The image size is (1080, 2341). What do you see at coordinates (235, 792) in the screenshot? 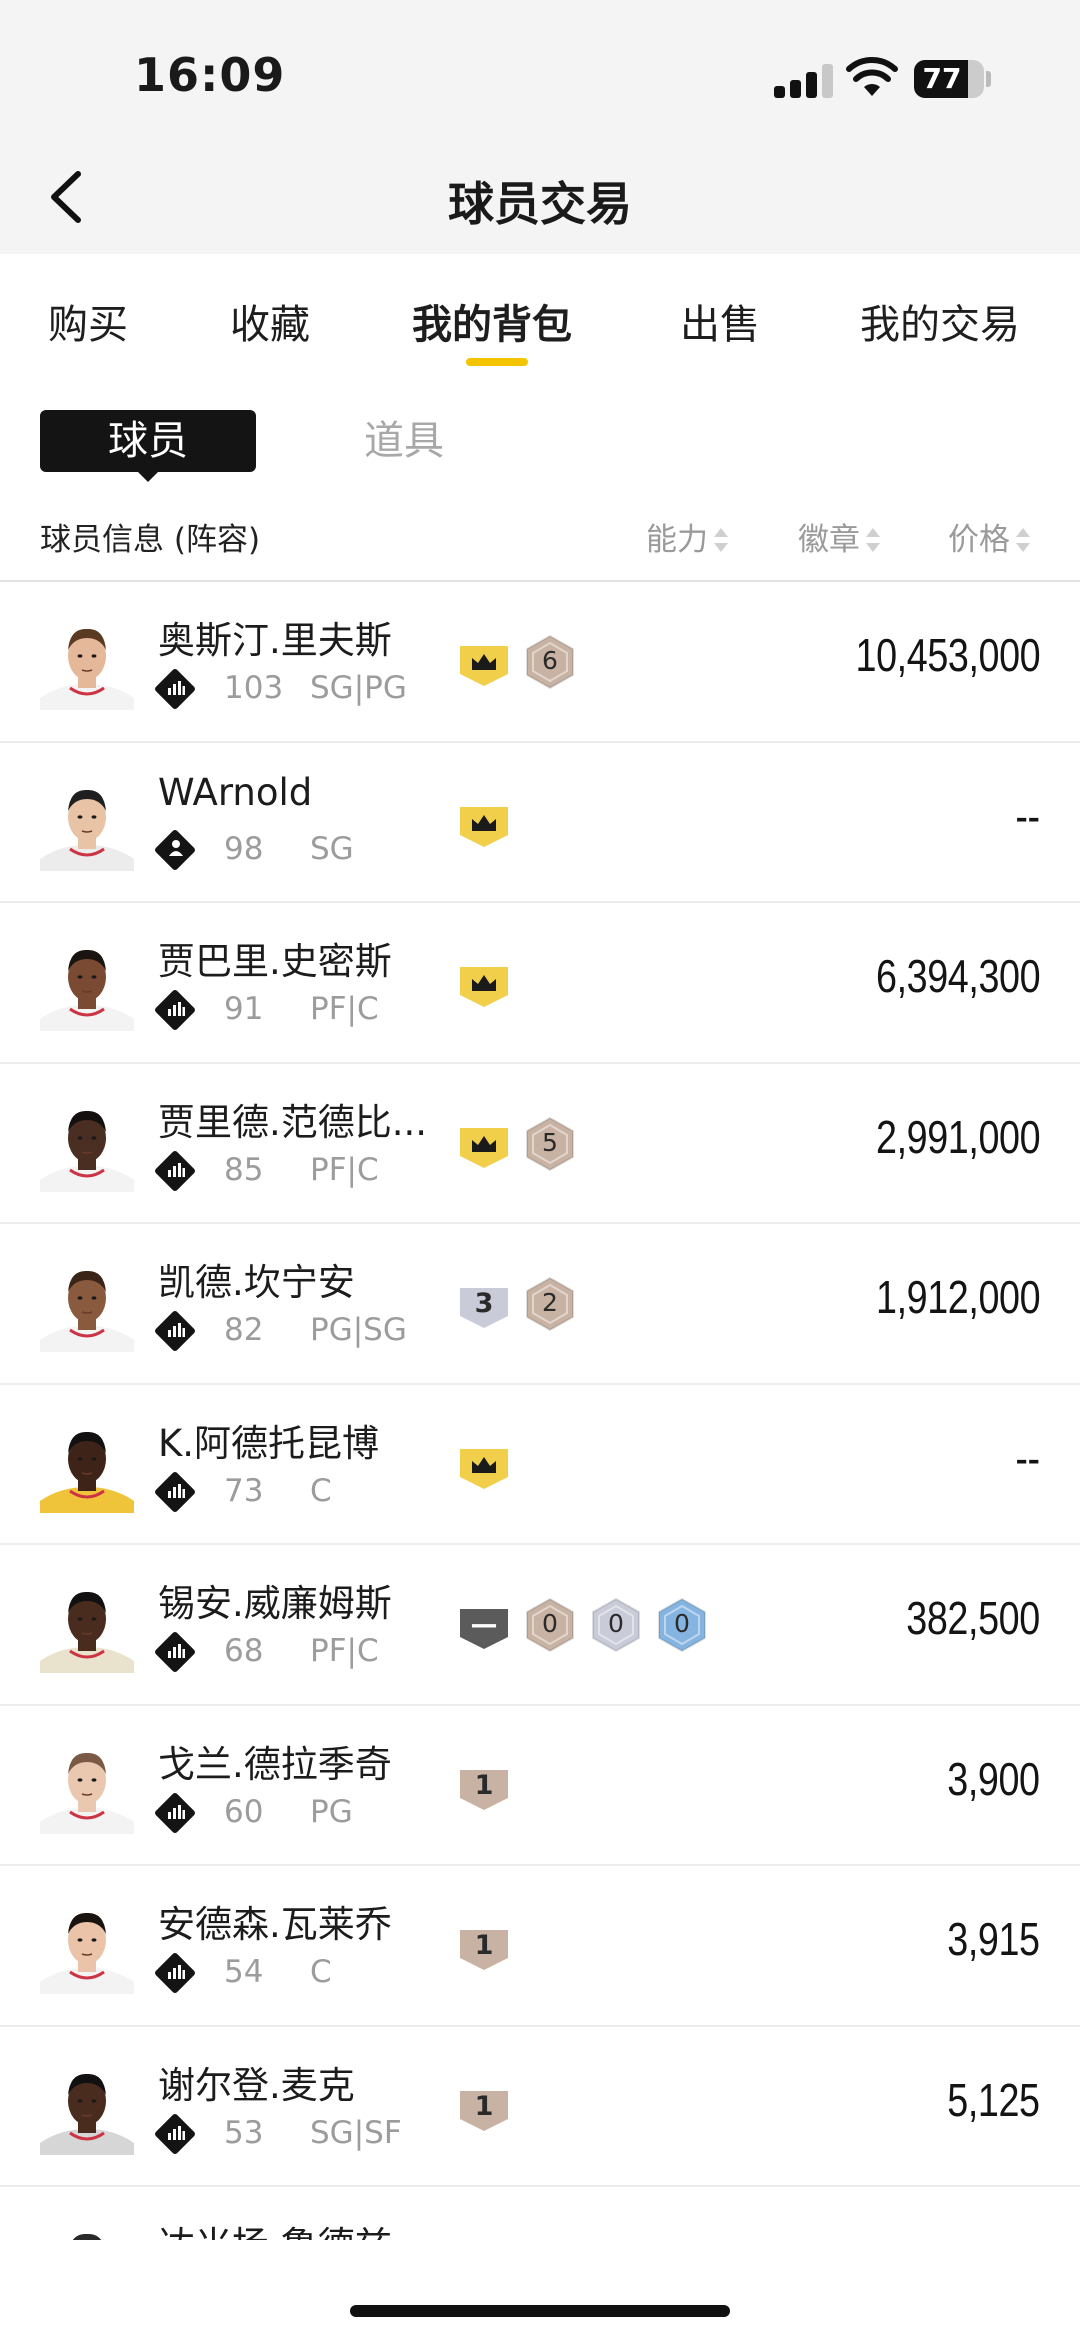
I see `player-name: WArnold` at bounding box center [235, 792].